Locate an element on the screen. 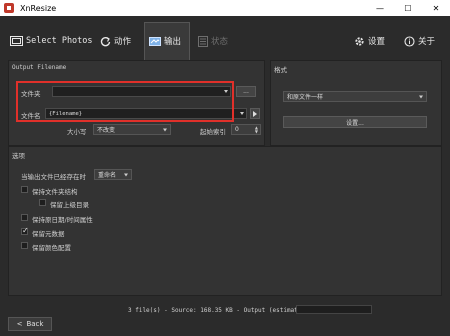  output-filename-title: Output Filename is located at coordinates (39, 67).